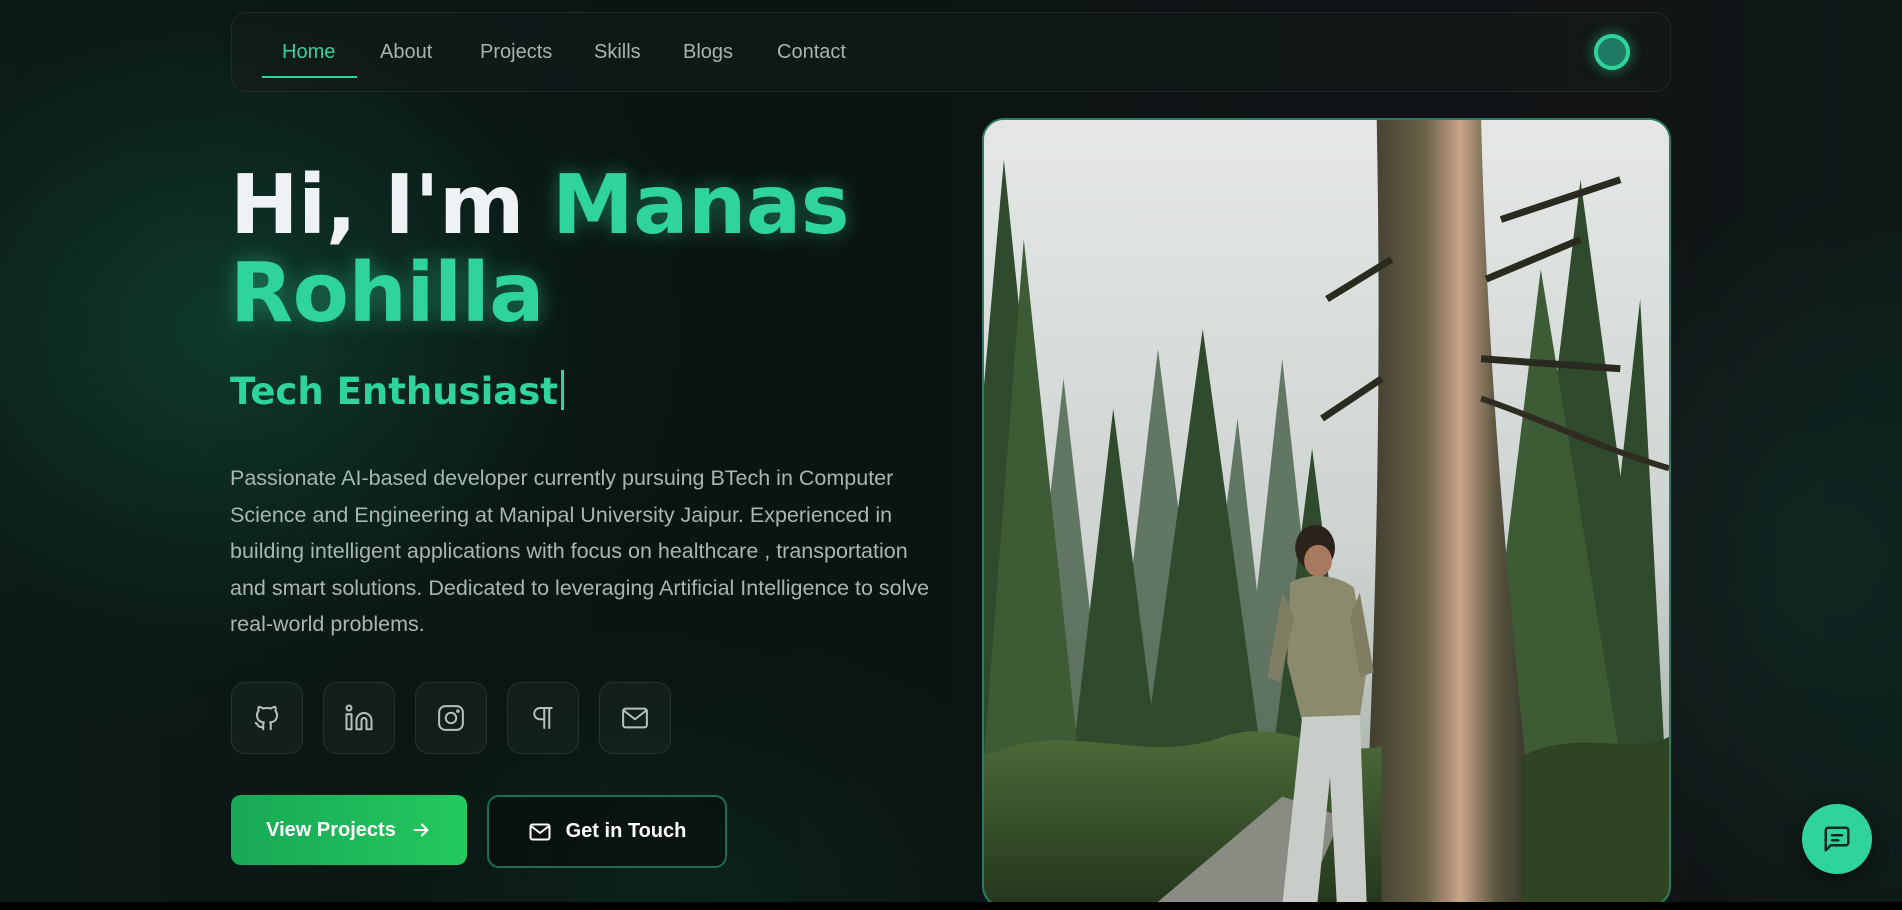 This screenshot has height=910, width=1902. What do you see at coordinates (394, 391) in the screenshot?
I see `typewriter-text: Tech Enthusiast` at bounding box center [394, 391].